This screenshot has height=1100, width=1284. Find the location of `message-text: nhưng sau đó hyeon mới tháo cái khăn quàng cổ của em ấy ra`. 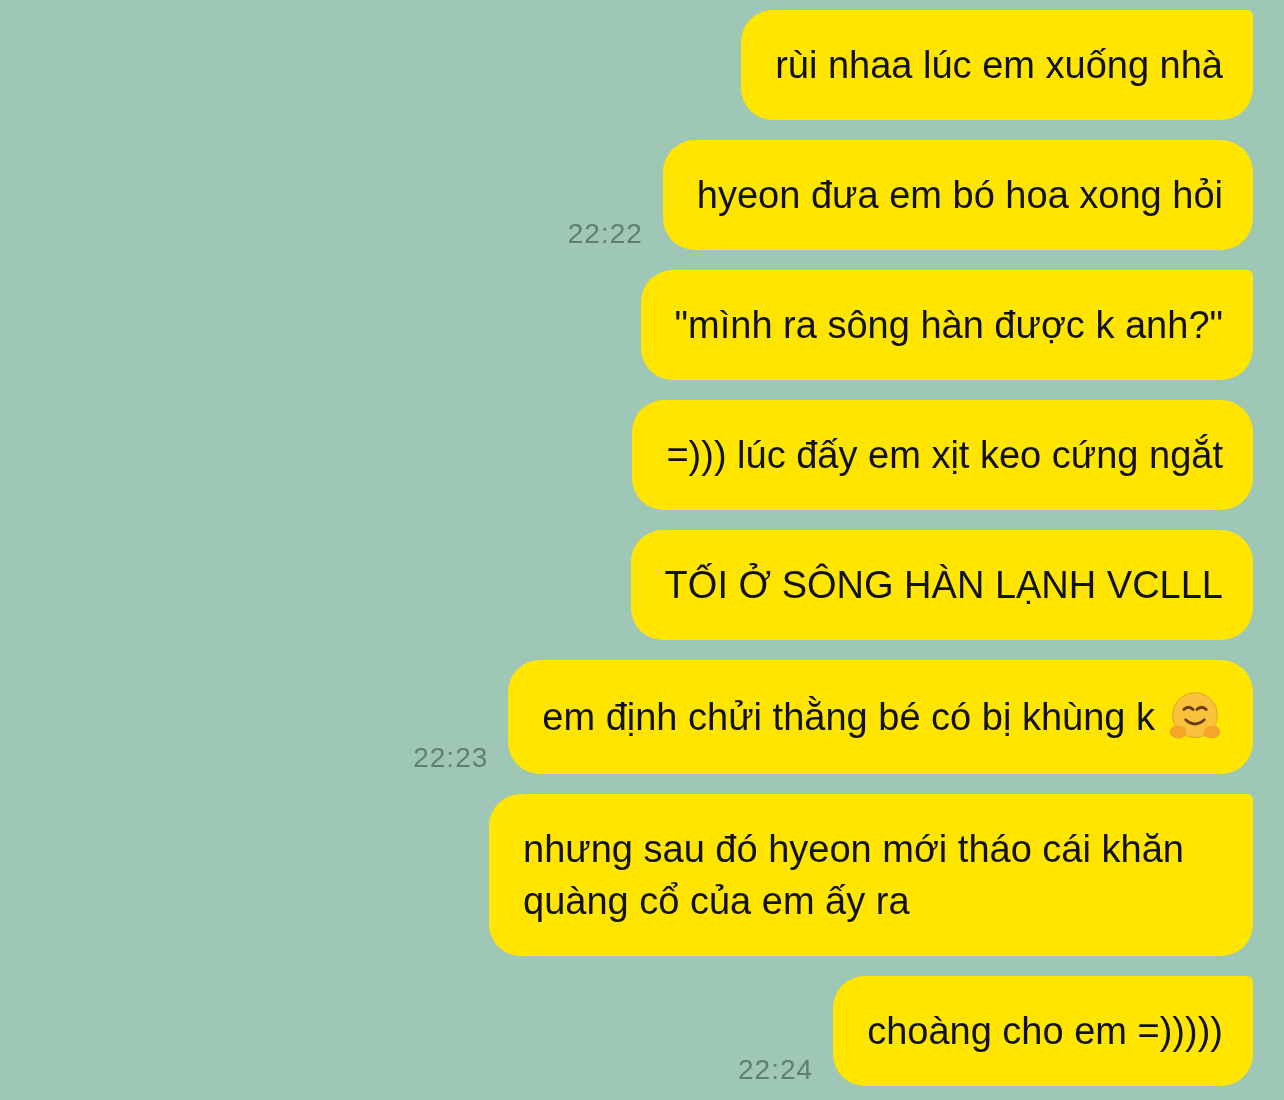

message-text: nhưng sau đó hyeon mới tháo cái khăn quàng cổ của em ấy ra is located at coordinates (854, 875).